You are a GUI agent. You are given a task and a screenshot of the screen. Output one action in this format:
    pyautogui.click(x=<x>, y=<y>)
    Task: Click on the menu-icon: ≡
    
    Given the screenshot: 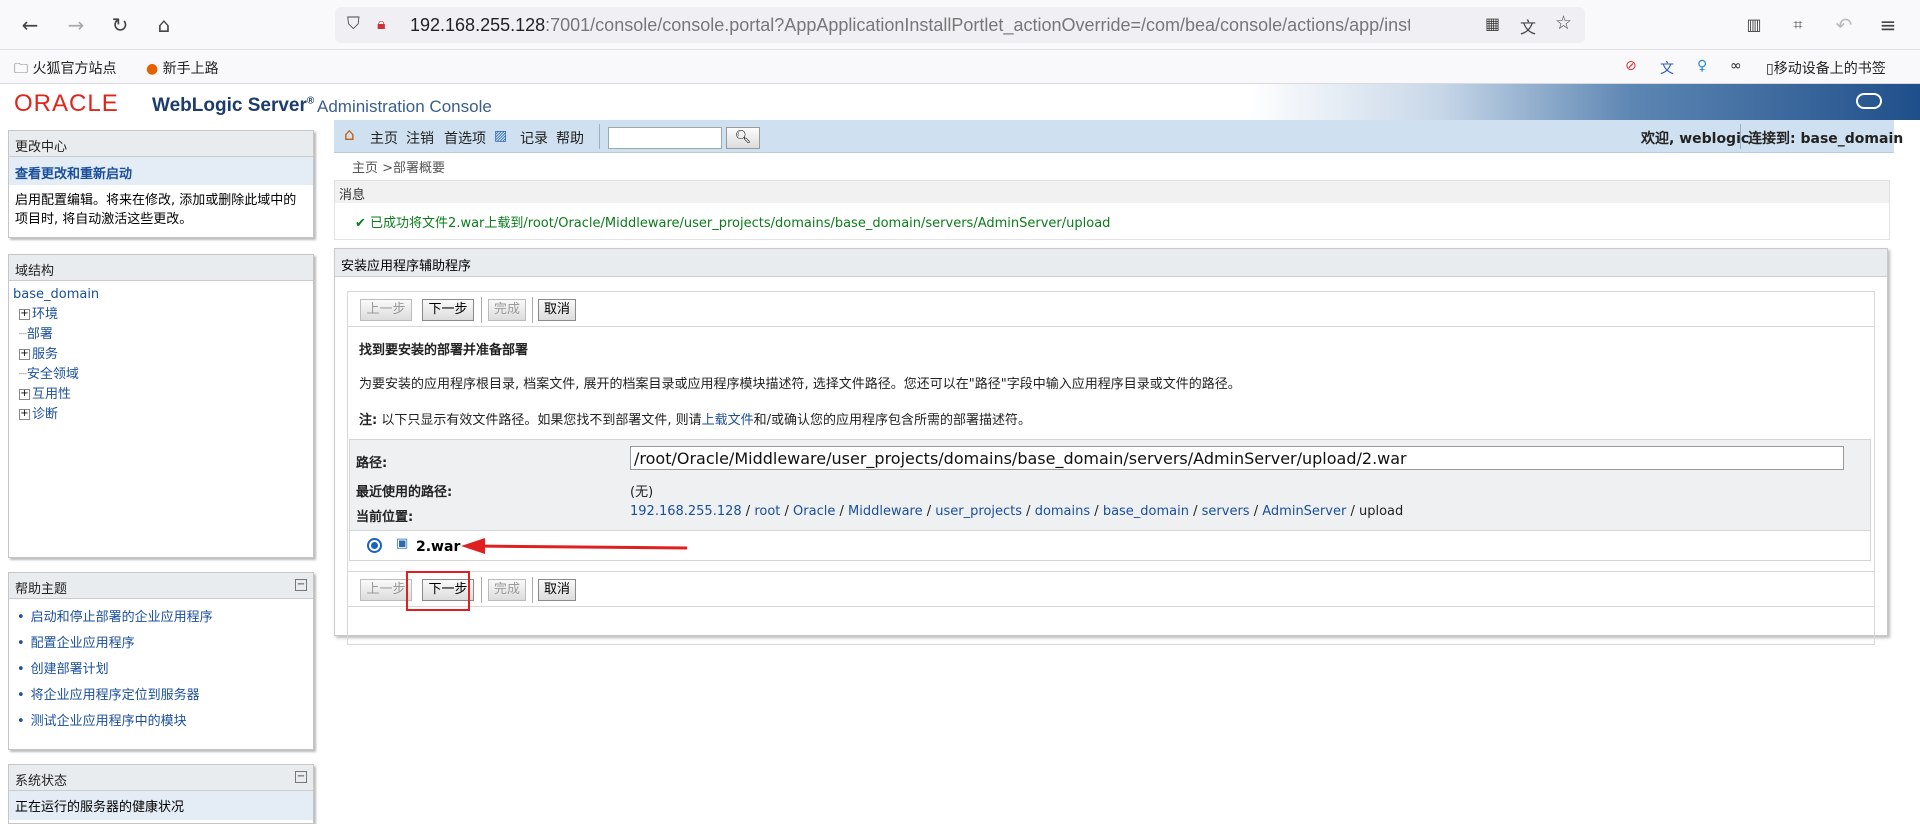 What is the action you would take?
    pyautogui.click(x=1888, y=25)
    